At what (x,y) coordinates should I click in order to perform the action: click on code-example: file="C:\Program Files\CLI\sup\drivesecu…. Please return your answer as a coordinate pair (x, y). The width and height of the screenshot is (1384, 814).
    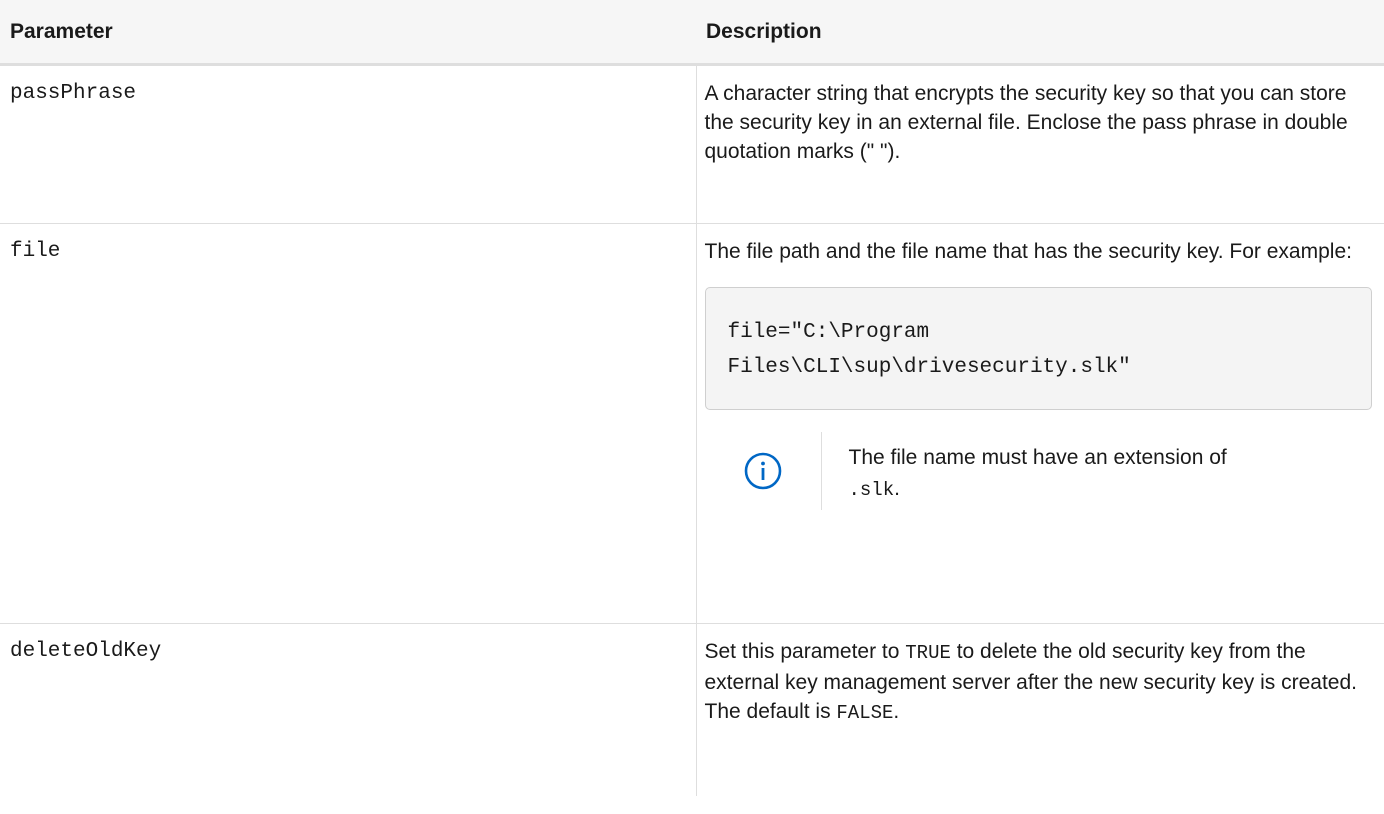
    Looking at the image, I should click on (1038, 348).